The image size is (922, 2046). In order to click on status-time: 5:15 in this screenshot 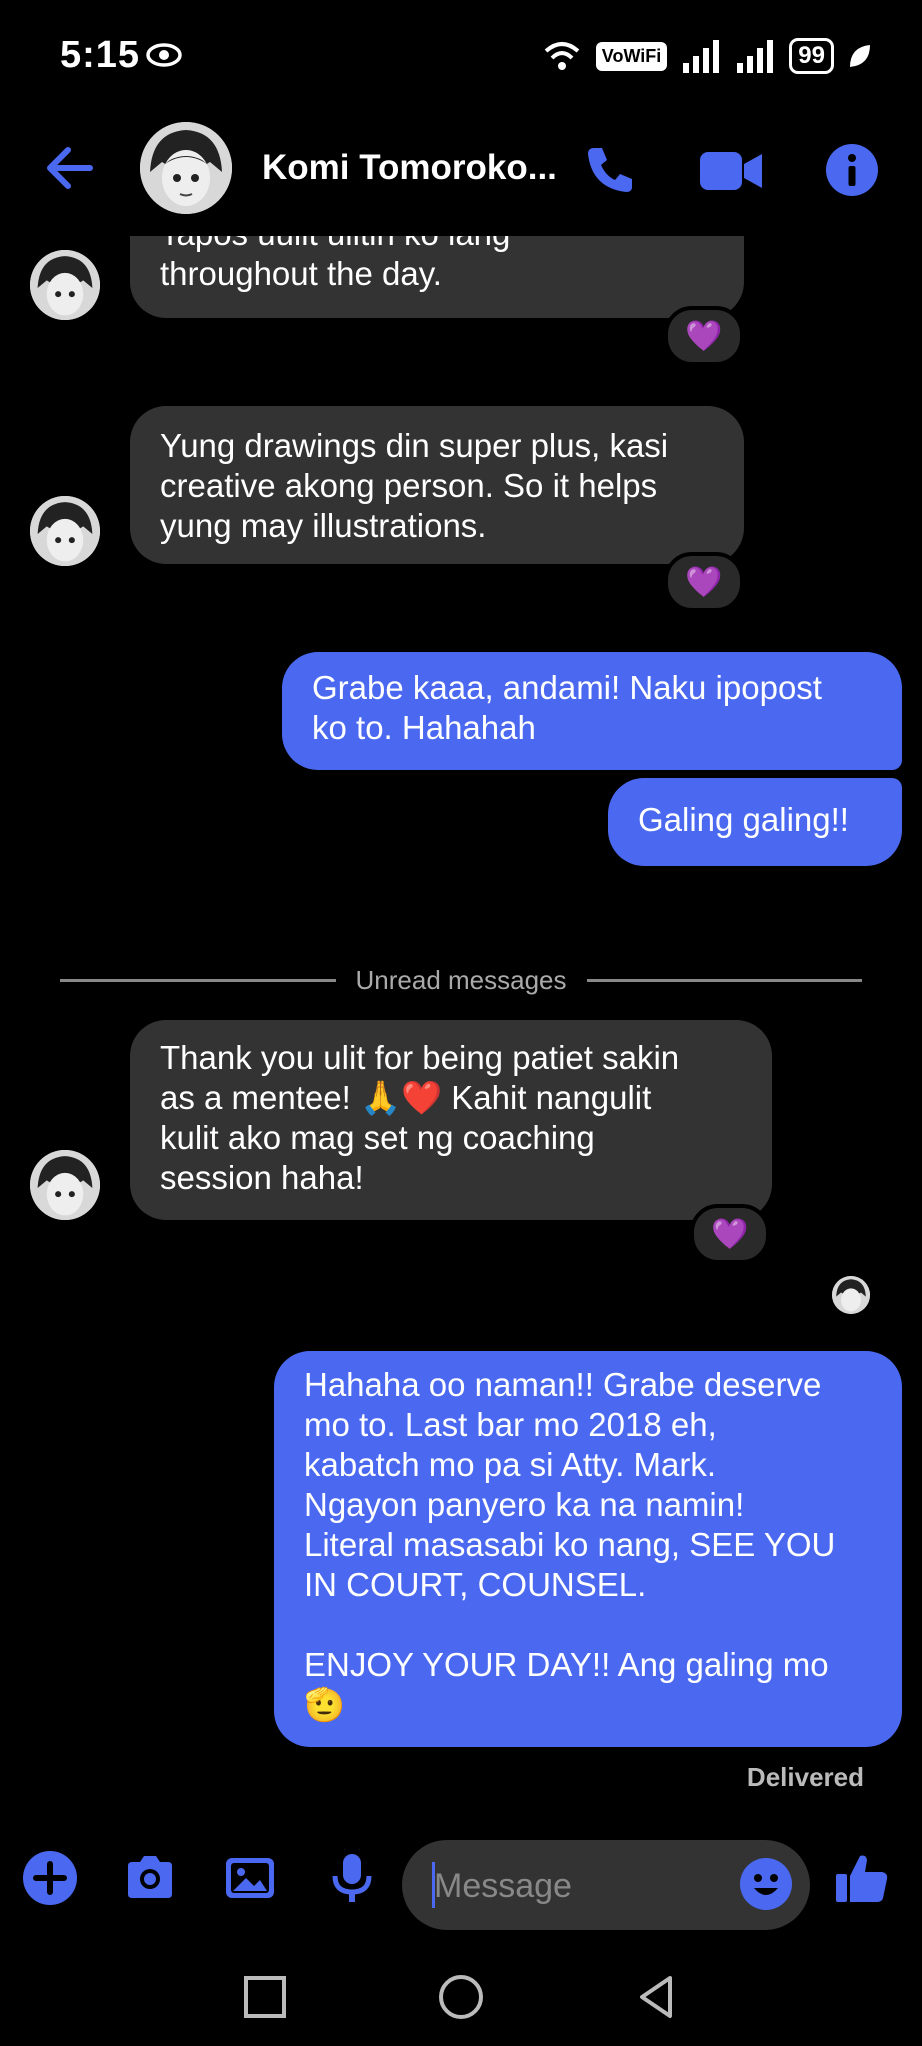, I will do `click(100, 55)`.